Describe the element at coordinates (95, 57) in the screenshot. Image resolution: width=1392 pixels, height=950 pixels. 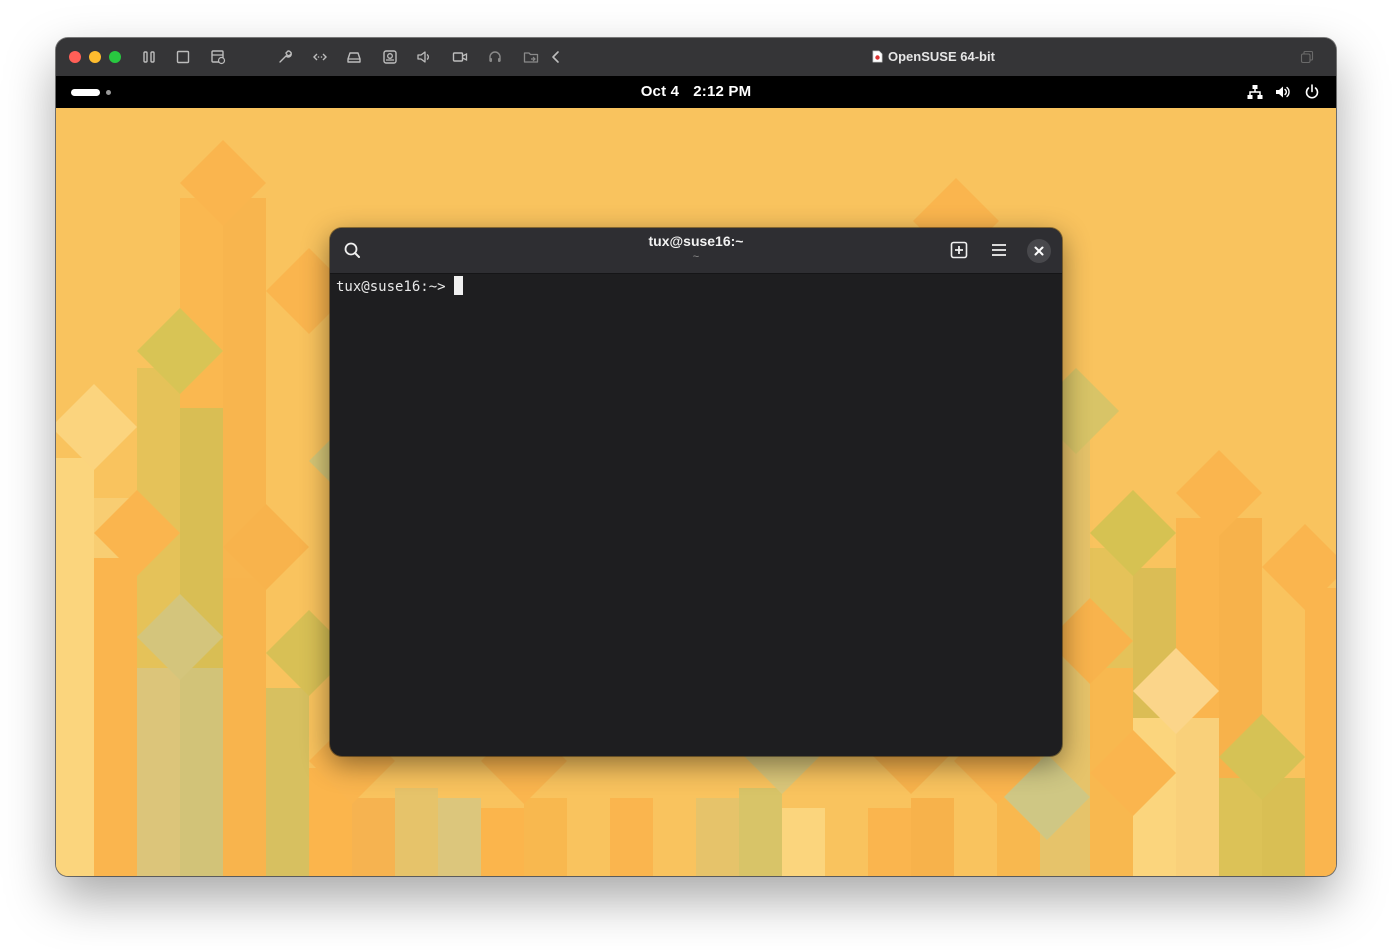
I see `window-minimize-button` at that location.